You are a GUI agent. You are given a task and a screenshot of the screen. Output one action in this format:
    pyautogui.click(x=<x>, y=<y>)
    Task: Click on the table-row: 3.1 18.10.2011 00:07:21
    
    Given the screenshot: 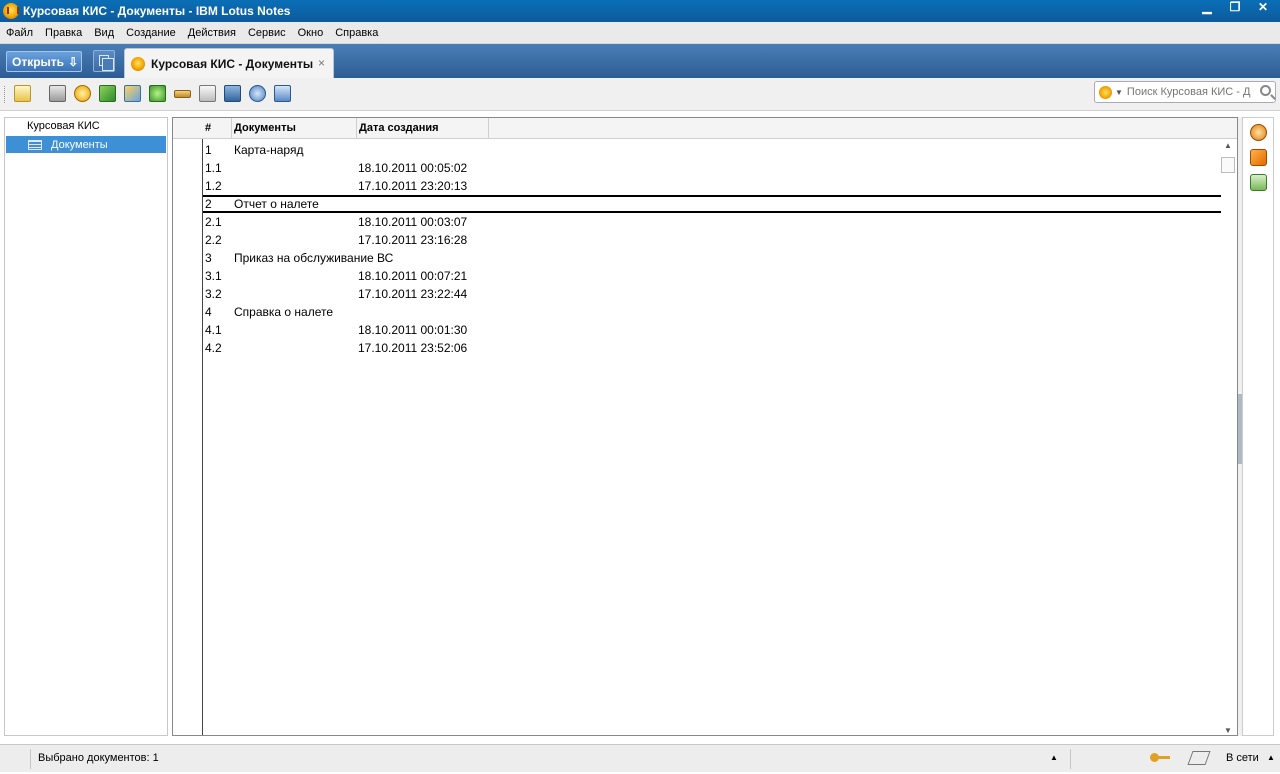 What is the action you would take?
    pyautogui.click(x=697, y=276)
    